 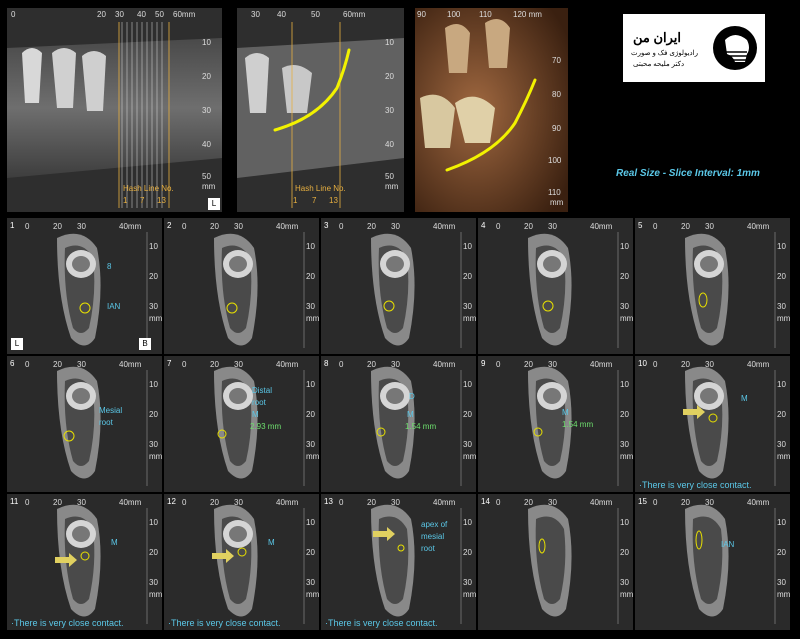 I want to click on ruler-top-110: 110, so click(x=485, y=14).